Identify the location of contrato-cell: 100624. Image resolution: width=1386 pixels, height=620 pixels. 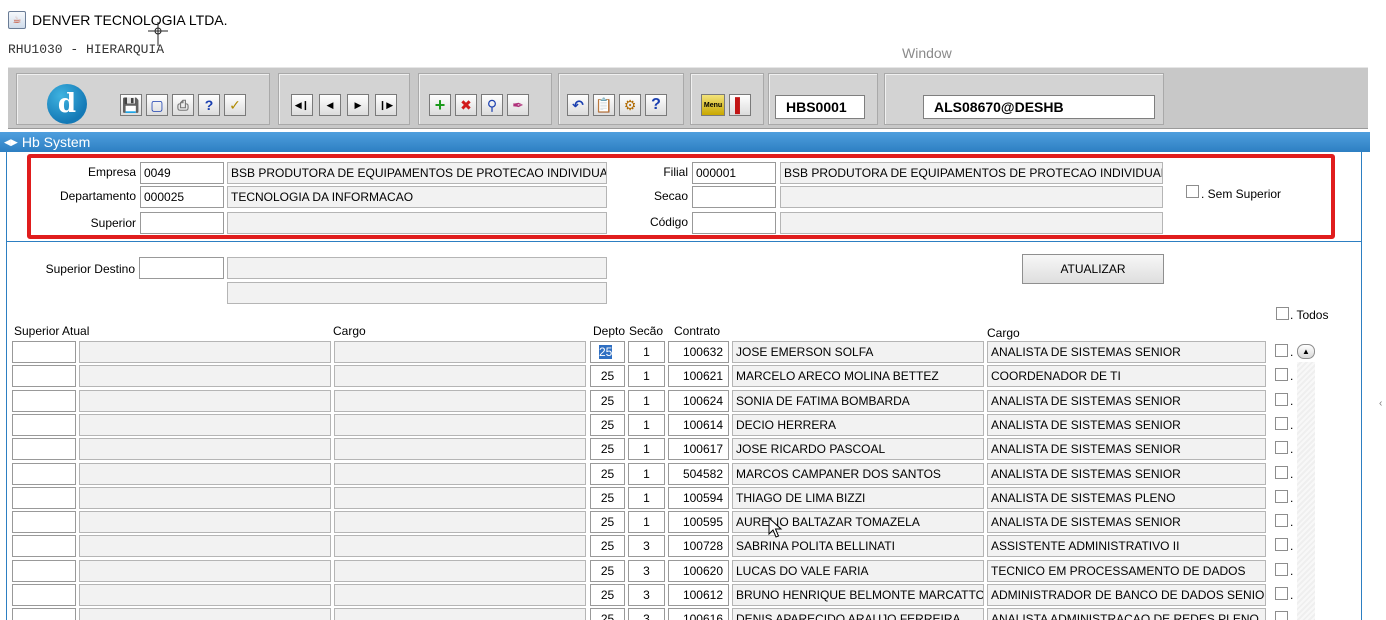
(698, 401).